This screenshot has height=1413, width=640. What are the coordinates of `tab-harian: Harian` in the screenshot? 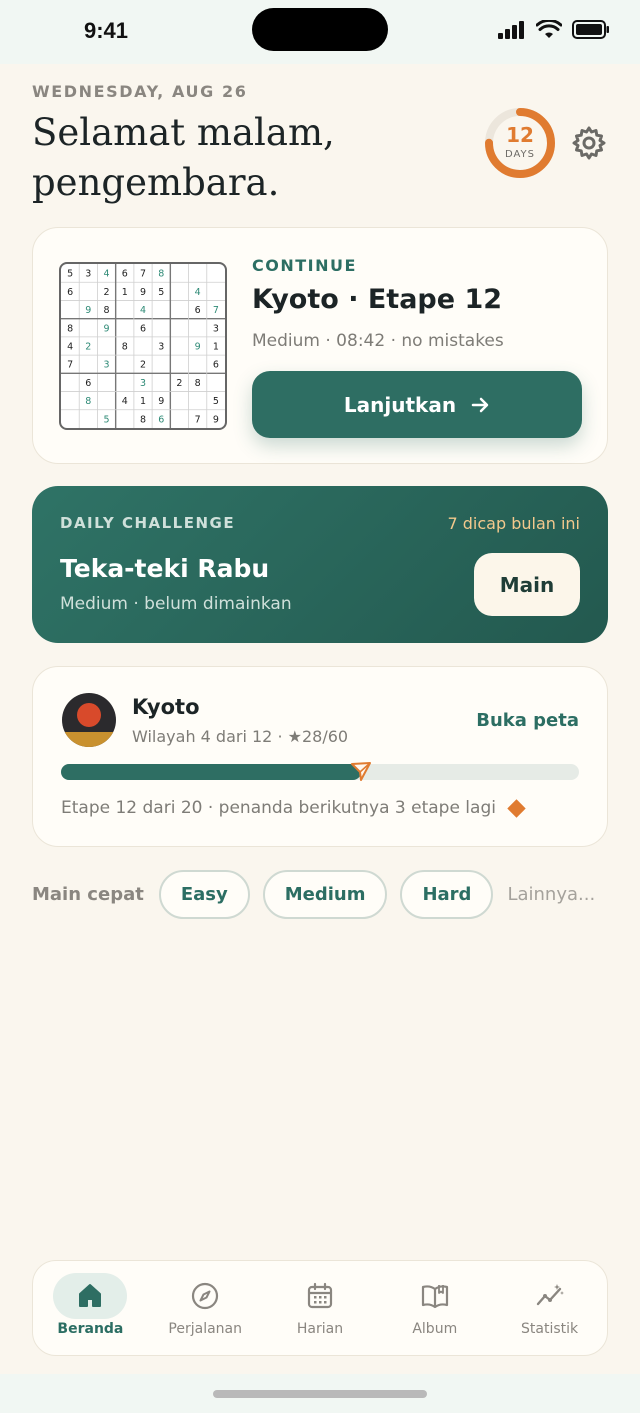 It's located at (320, 1308).